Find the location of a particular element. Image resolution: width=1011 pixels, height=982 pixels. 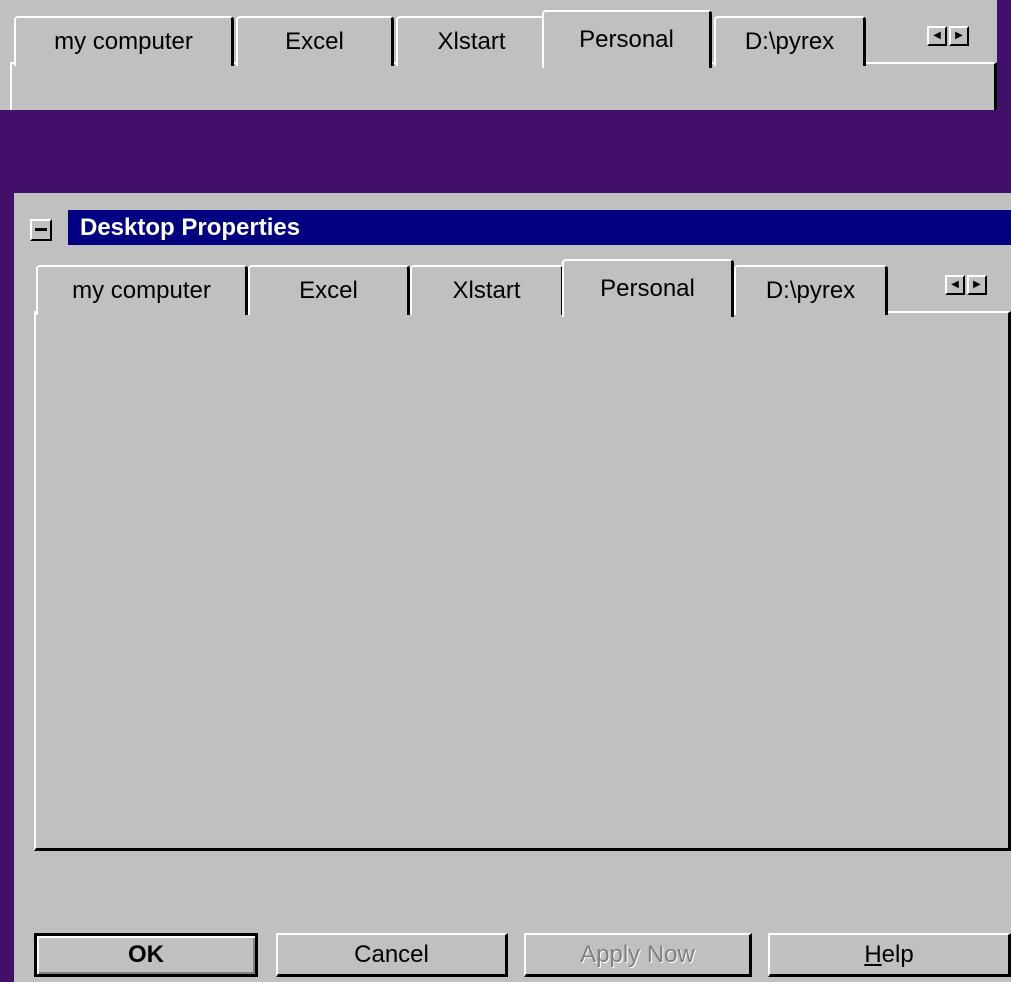

tab-scroll-arrows: ◀ ▶ is located at coordinates (966, 286).